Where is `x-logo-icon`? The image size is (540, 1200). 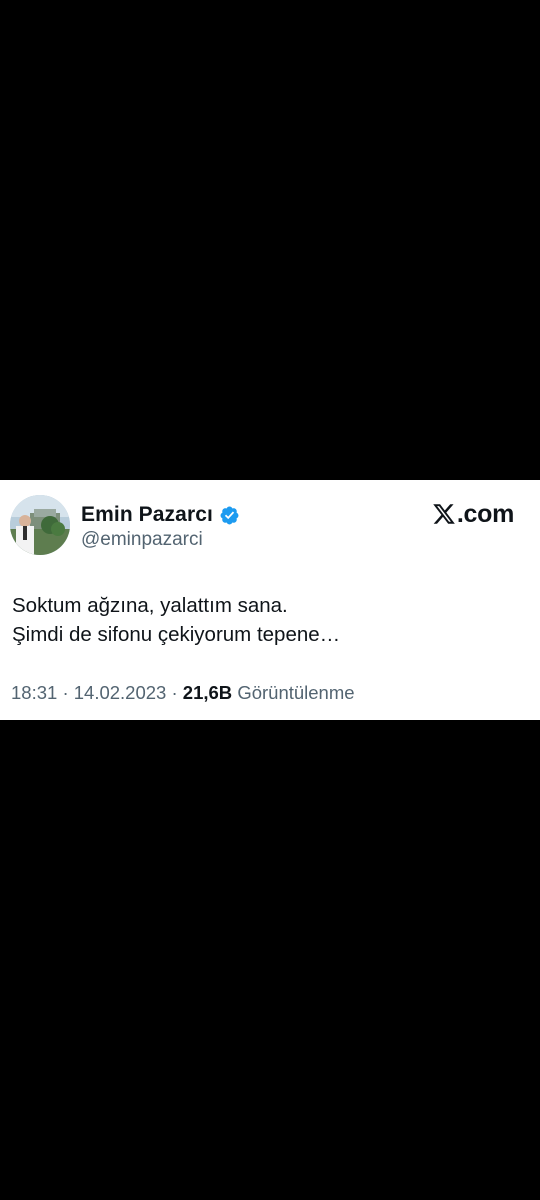
x-logo-icon is located at coordinates (444, 514).